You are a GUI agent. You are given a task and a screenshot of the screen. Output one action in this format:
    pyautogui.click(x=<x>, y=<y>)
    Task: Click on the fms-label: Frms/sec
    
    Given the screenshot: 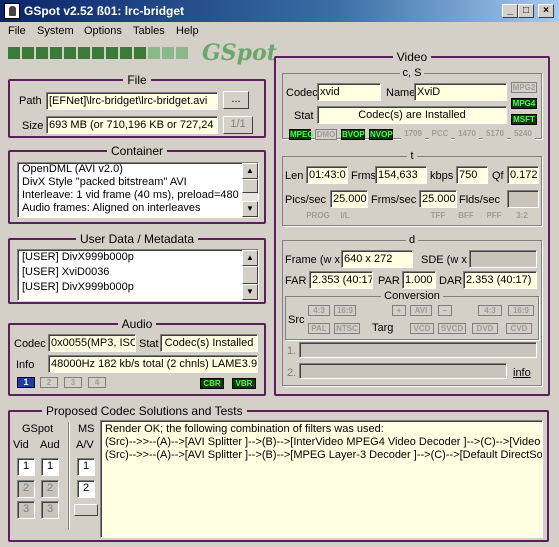 What is the action you would take?
    pyautogui.click(x=394, y=200)
    